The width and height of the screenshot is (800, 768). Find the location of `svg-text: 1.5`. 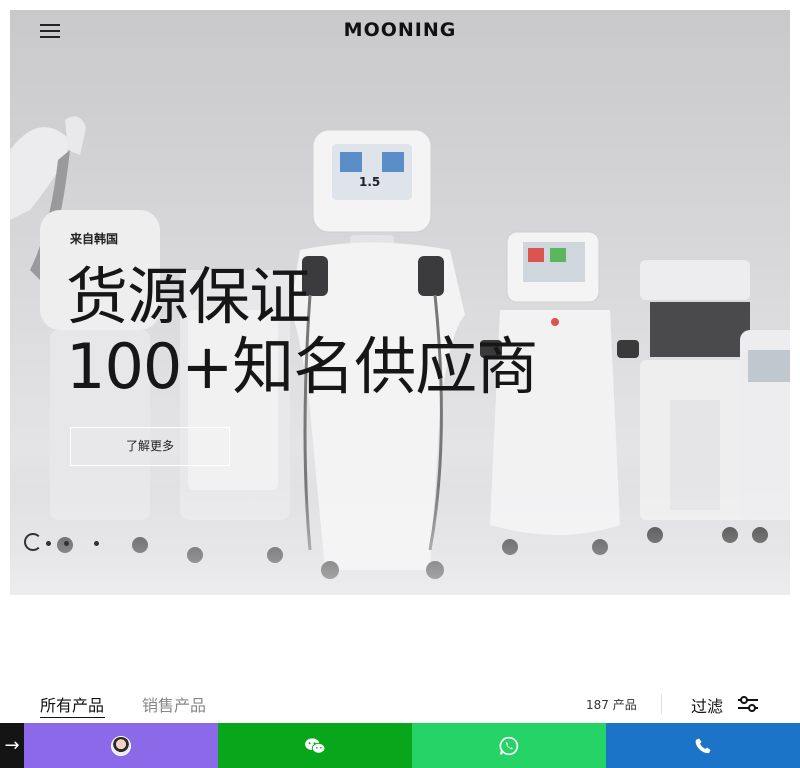

svg-text: 1.5 is located at coordinates (369, 182).